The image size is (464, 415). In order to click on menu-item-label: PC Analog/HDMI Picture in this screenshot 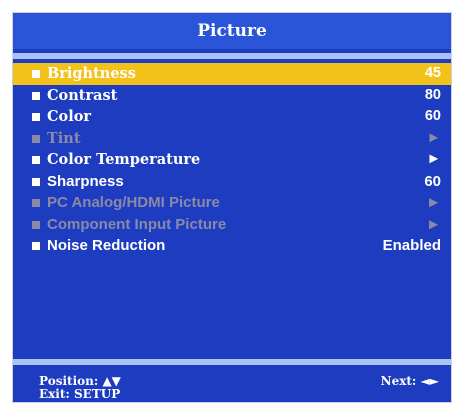, I will do `click(133, 202)`.